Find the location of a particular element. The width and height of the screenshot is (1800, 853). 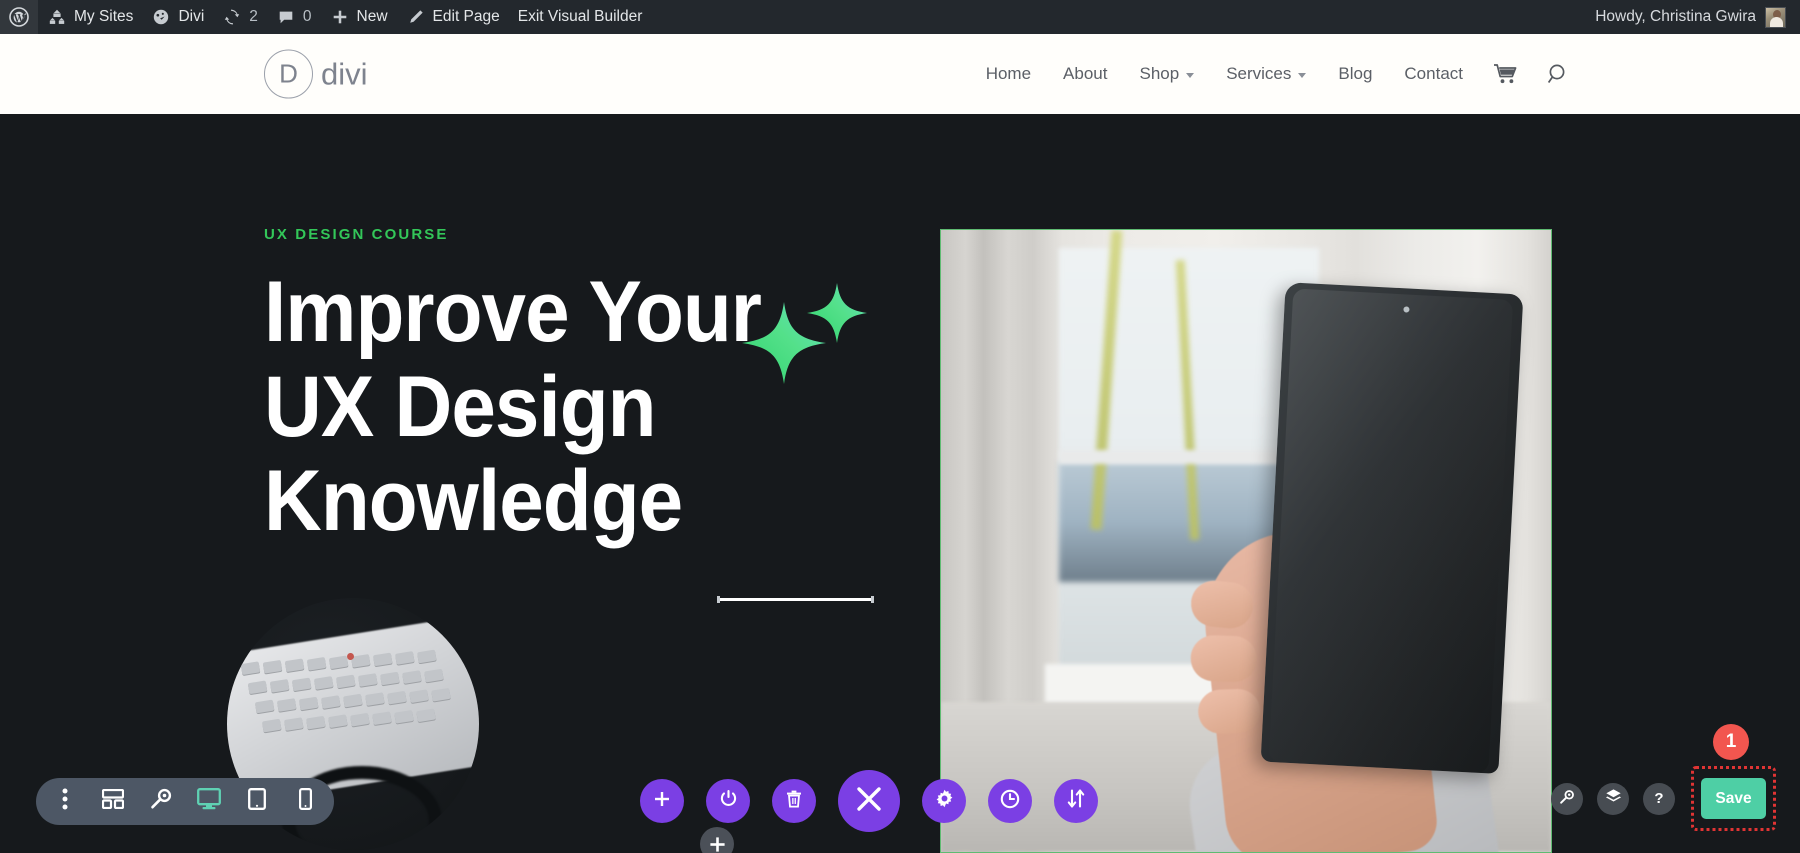

nav-item-about-label: About is located at coordinates (1085, 73).